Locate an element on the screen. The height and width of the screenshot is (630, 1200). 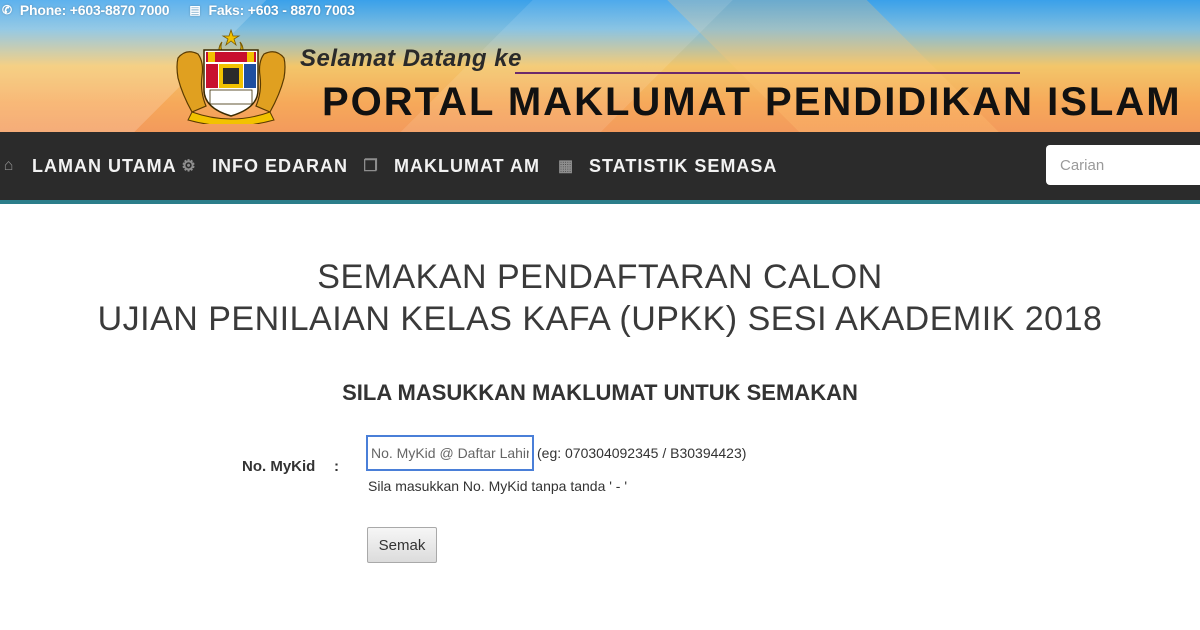
gears-icon: ⚙ is located at coordinates (189, 166).